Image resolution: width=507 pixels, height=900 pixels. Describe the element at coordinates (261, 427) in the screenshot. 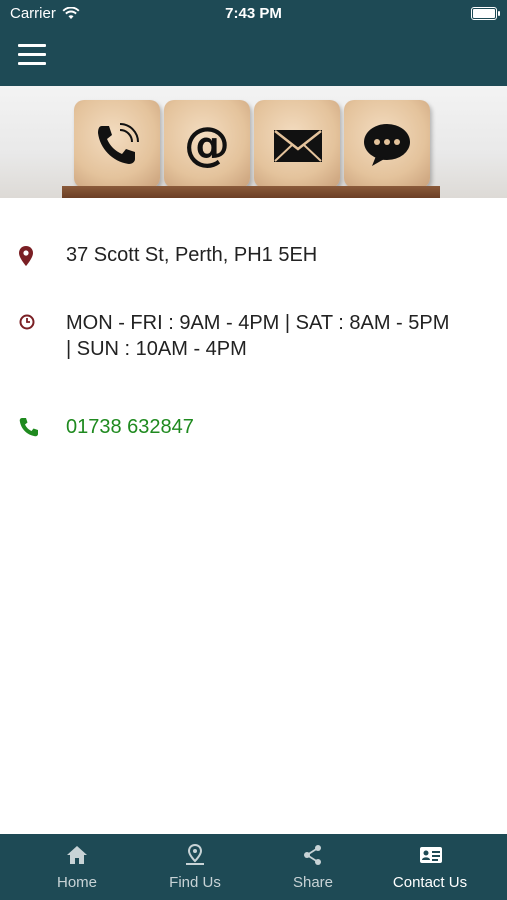

I see `phone-link: 01738 632847` at that location.